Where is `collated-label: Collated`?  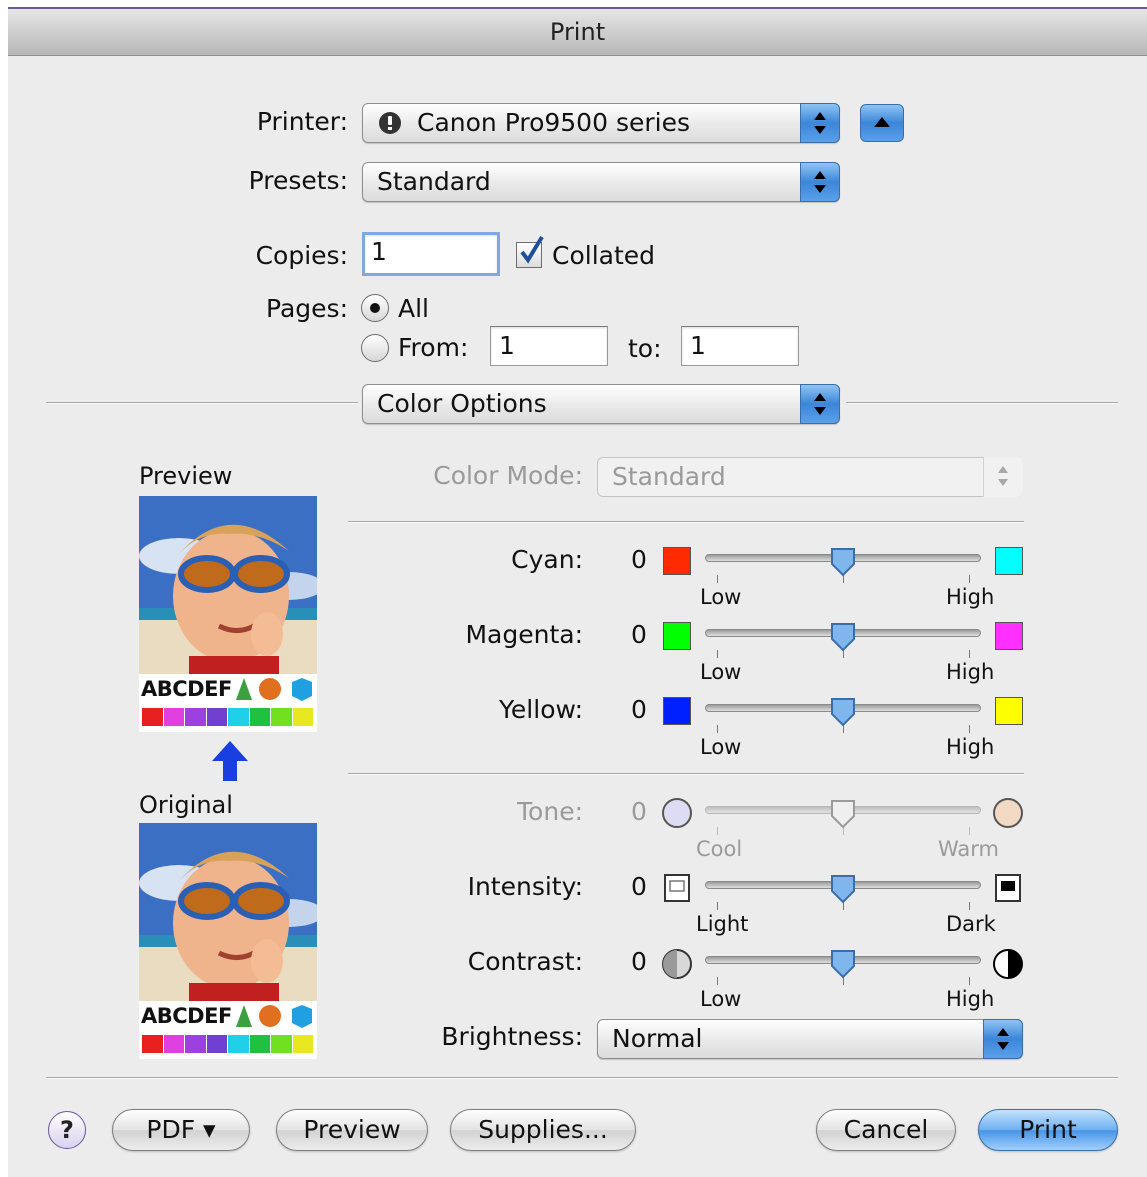
collated-label: Collated is located at coordinates (604, 255).